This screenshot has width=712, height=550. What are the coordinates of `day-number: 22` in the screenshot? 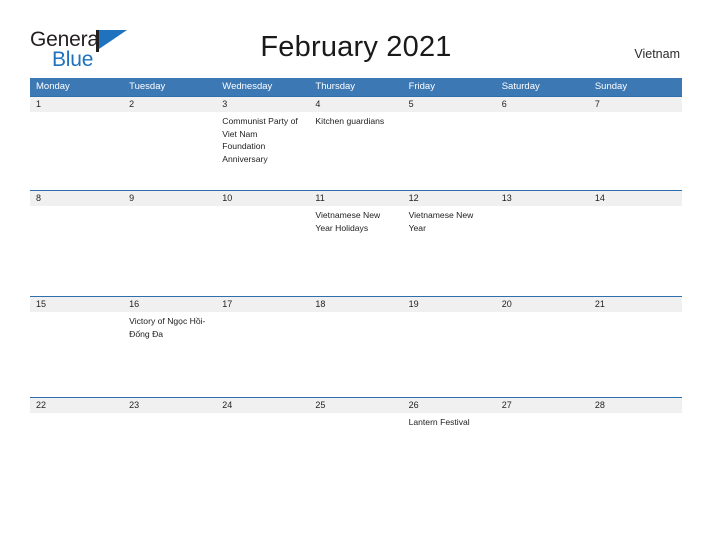 It's located at (76, 405).